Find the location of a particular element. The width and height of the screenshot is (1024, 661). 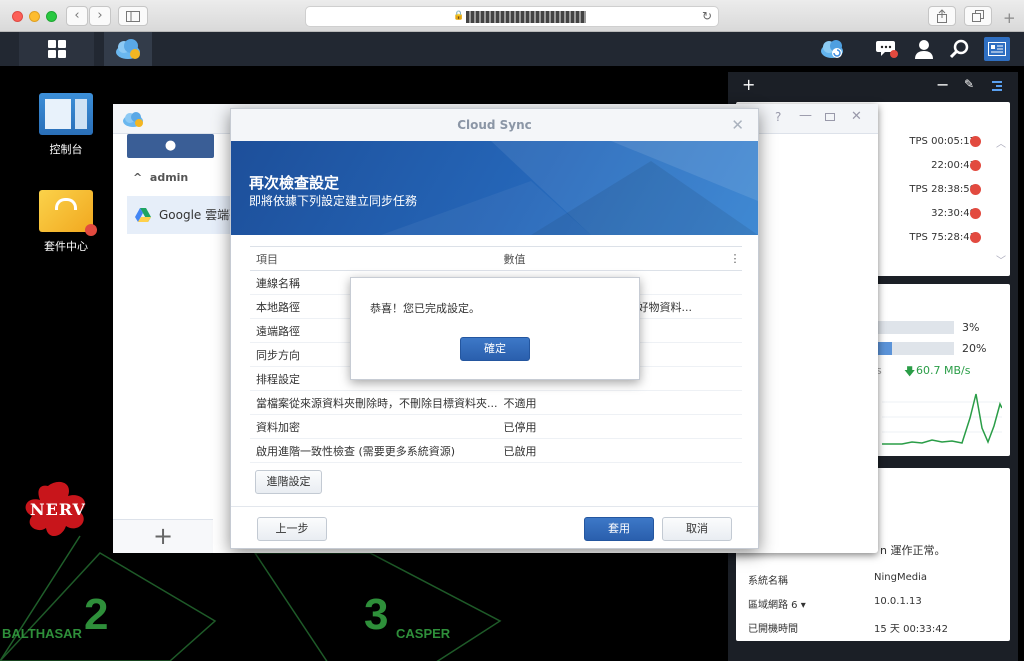

connection-row: TPS 00:05:17 is located at coordinates (942, 141).